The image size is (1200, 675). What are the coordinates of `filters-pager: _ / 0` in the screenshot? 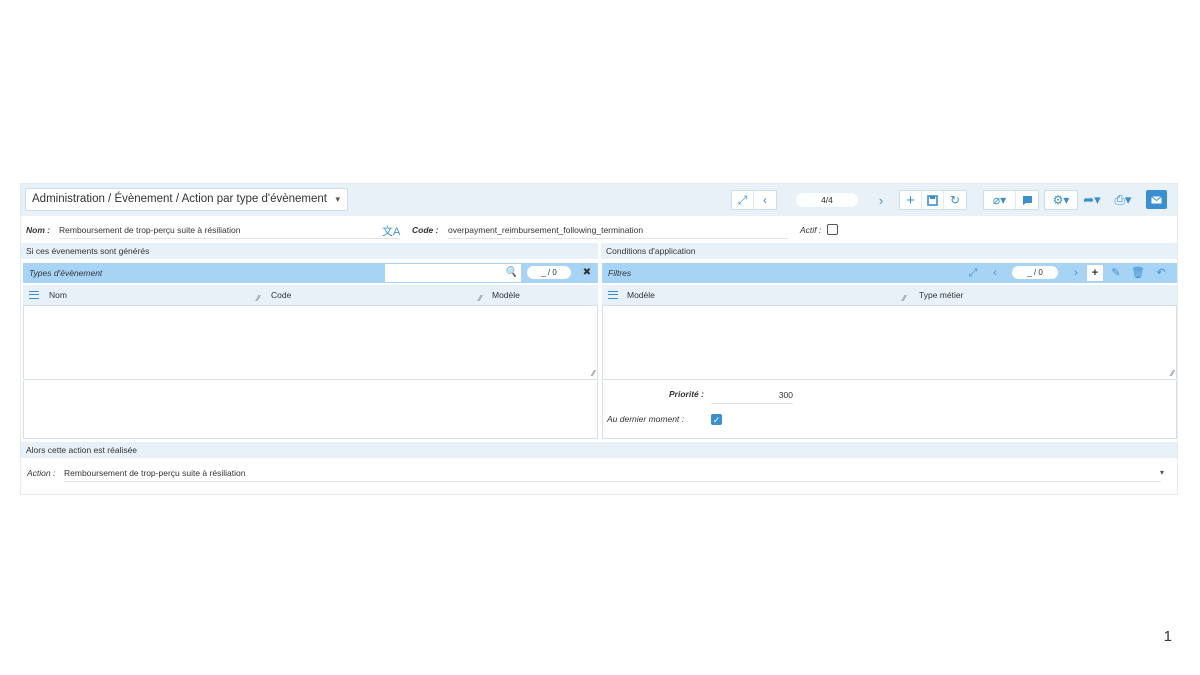 It's located at (1035, 272).